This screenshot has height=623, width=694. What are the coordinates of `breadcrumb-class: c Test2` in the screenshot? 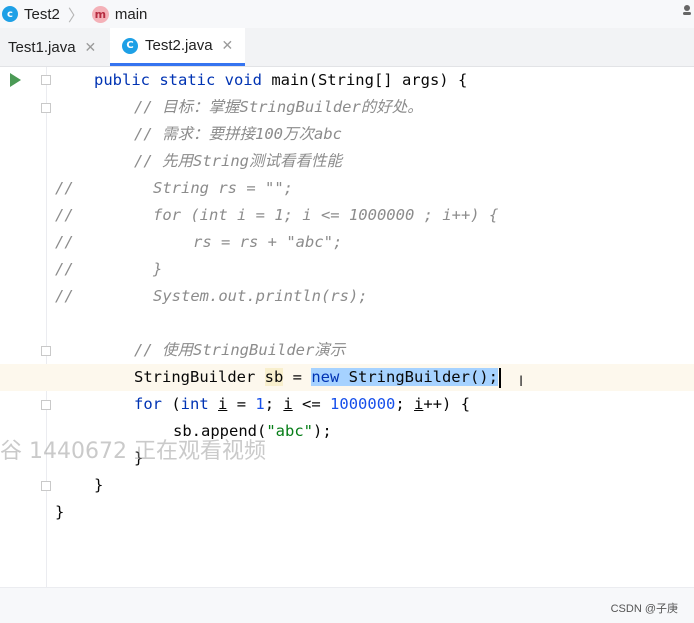 It's located at (30, 14).